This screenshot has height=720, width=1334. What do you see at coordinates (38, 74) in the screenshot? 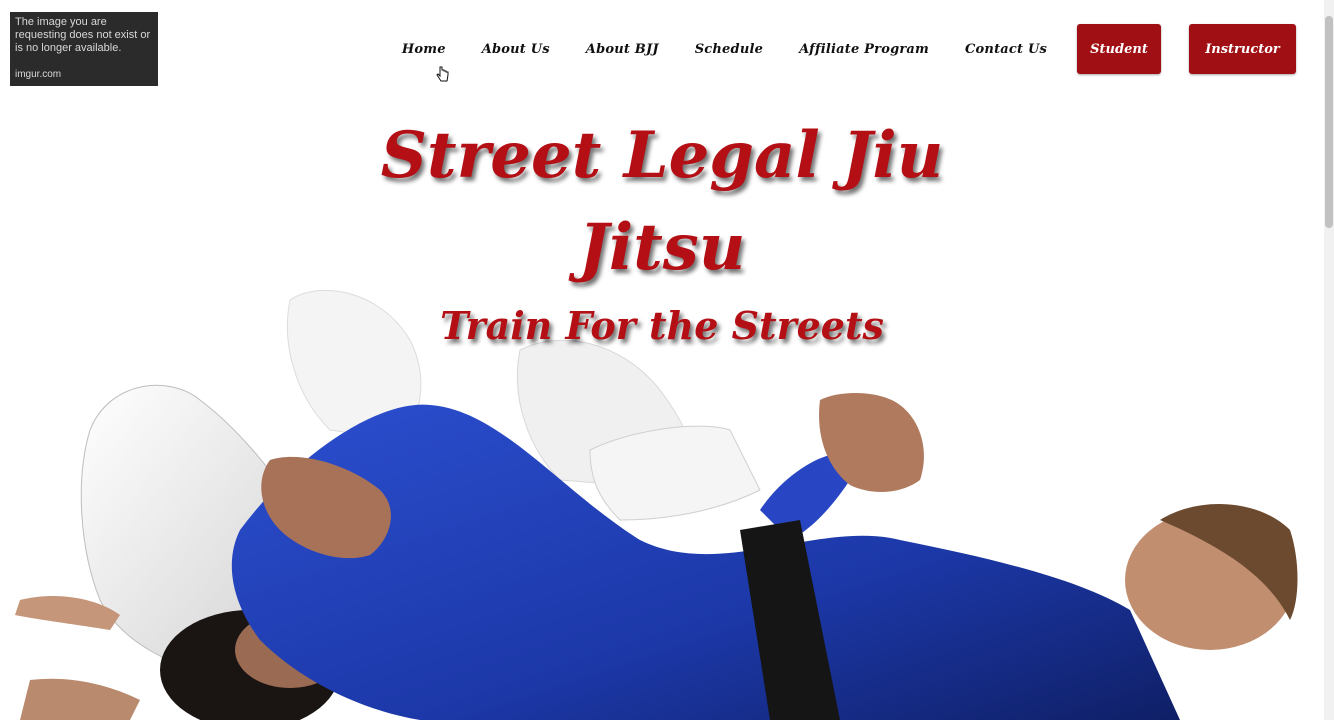
I see `logo-placeholder-source: imgur.com` at bounding box center [38, 74].